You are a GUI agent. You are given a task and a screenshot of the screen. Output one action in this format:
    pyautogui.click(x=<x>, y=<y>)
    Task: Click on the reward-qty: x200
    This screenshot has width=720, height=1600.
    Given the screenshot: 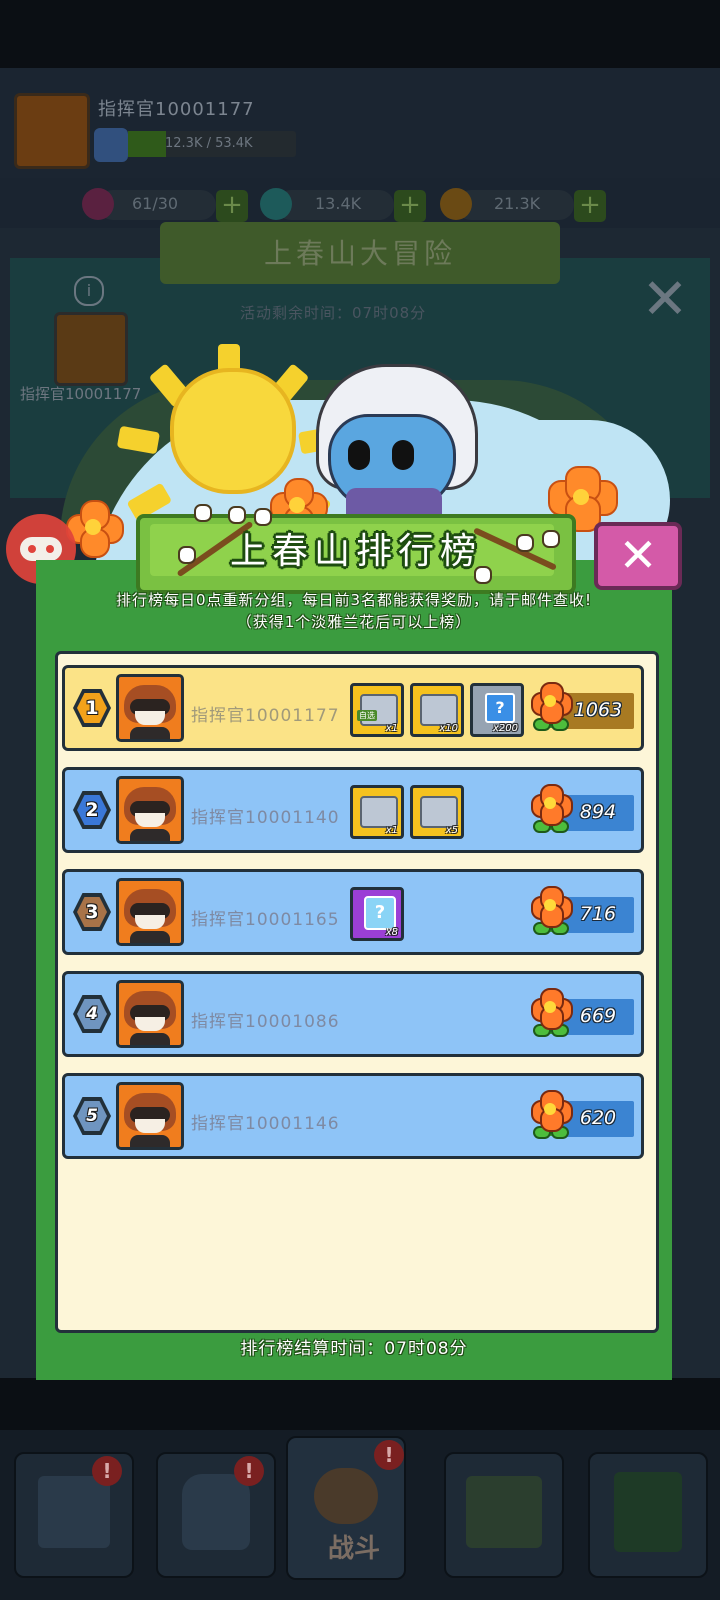 What is the action you would take?
    pyautogui.click(x=505, y=728)
    